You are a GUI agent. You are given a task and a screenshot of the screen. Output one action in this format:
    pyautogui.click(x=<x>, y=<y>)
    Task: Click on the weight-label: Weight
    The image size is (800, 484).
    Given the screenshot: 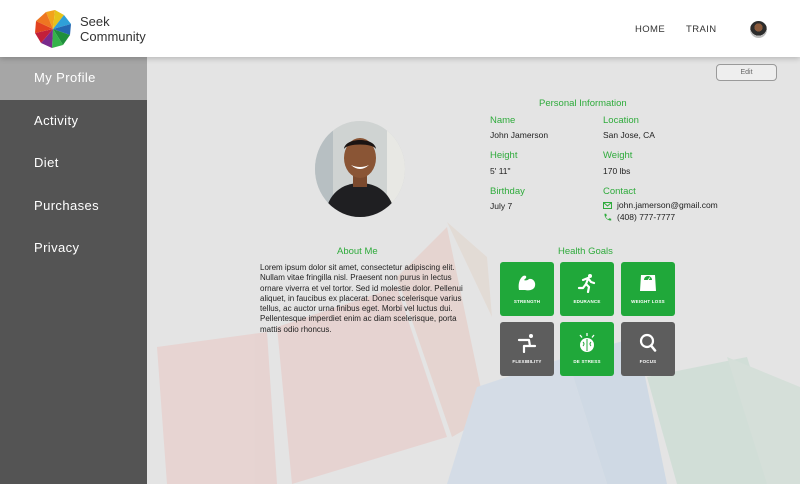 What is the action you would take?
    pyautogui.click(x=618, y=155)
    